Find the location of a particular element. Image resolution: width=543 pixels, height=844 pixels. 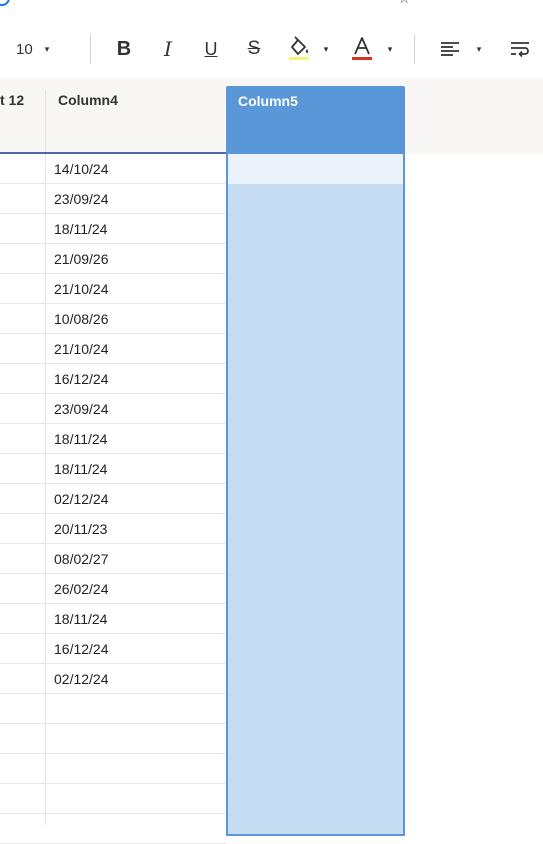

wrap-text-icon is located at coordinates (520, 50).